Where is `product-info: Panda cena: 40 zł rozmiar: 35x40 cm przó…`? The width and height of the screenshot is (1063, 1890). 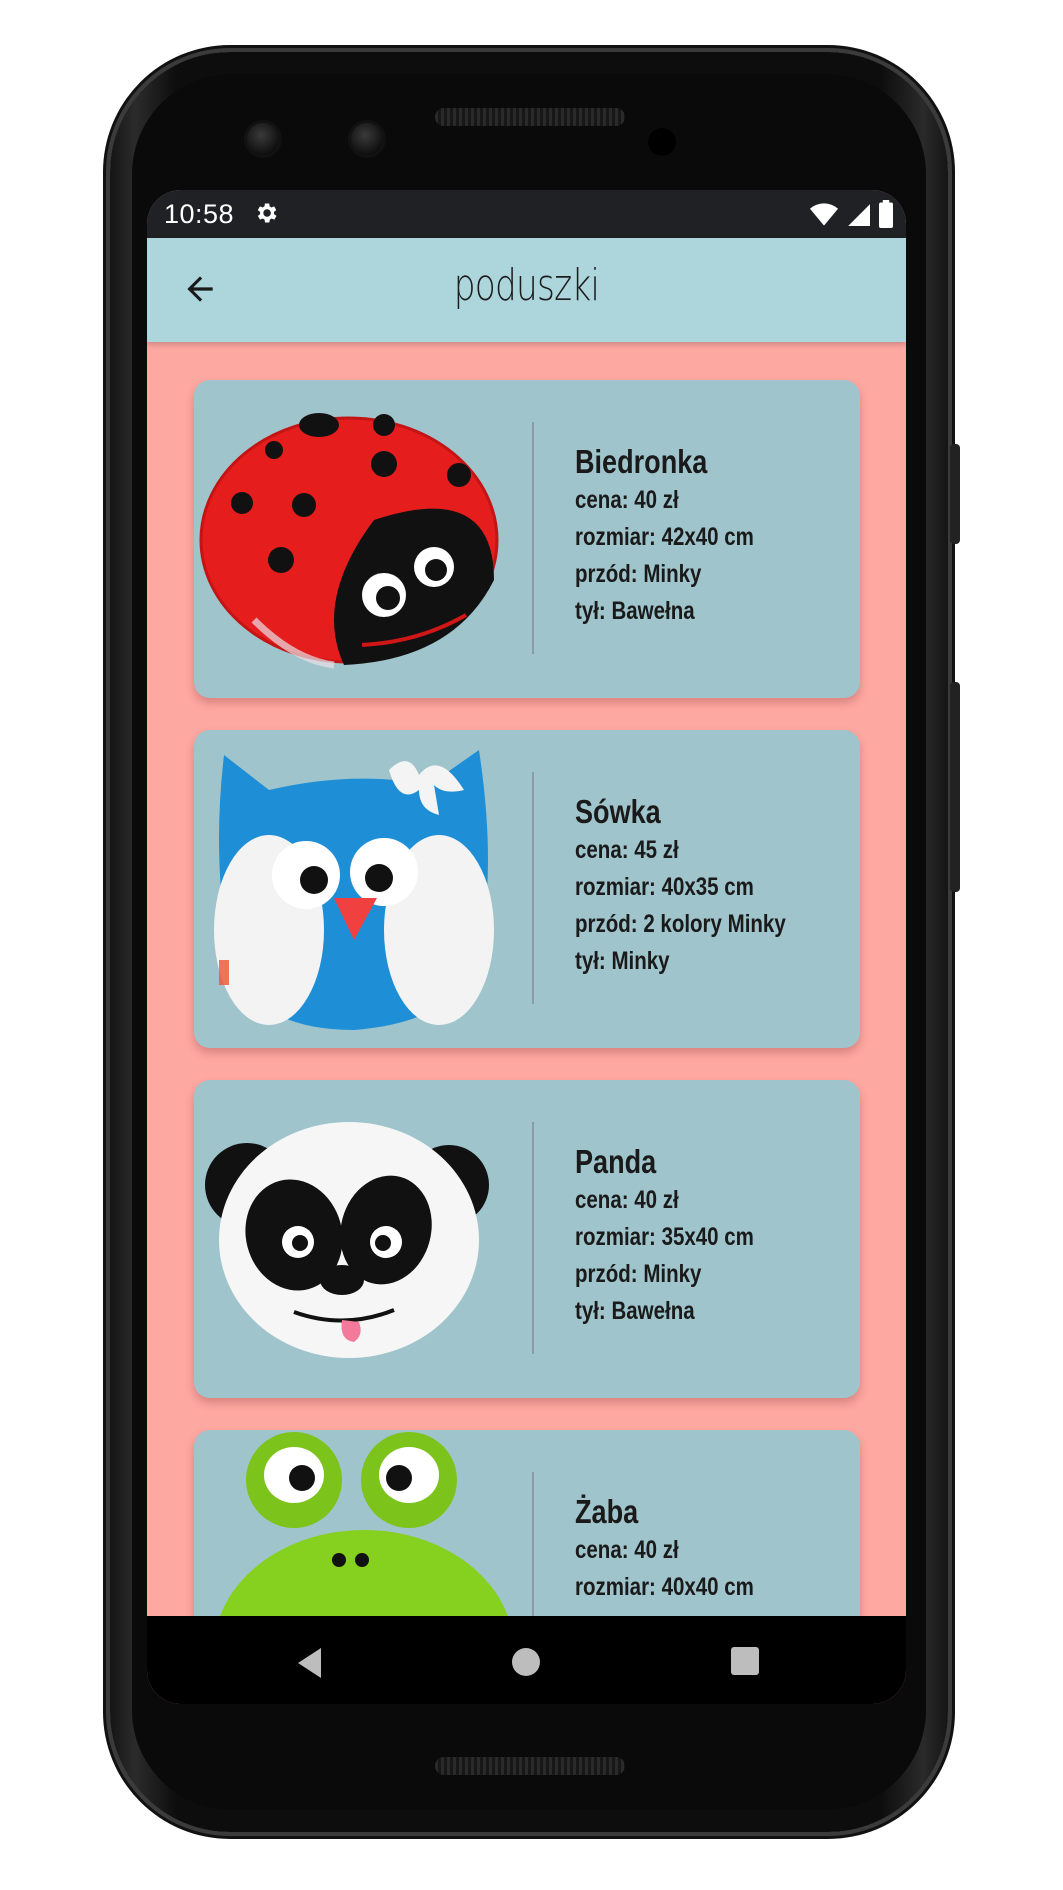
product-info: Panda cena: 40 zł rozmiar: 35x40 cm przó… is located at coordinates (684, 1236).